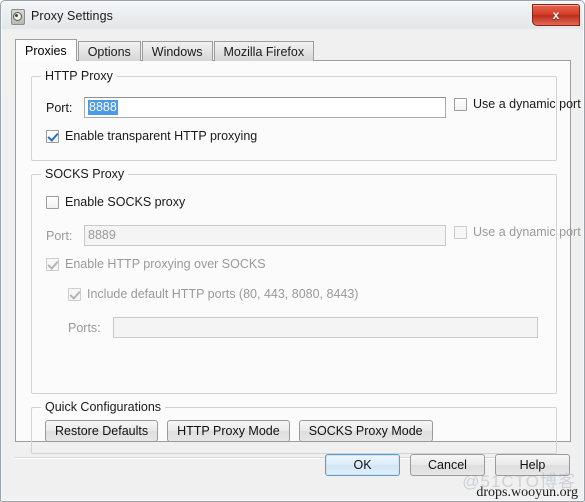 The height and width of the screenshot is (502, 585). Describe the element at coordinates (228, 431) in the screenshot. I see `http-proxy-mode-button: HTTP Proxy Mode` at that location.